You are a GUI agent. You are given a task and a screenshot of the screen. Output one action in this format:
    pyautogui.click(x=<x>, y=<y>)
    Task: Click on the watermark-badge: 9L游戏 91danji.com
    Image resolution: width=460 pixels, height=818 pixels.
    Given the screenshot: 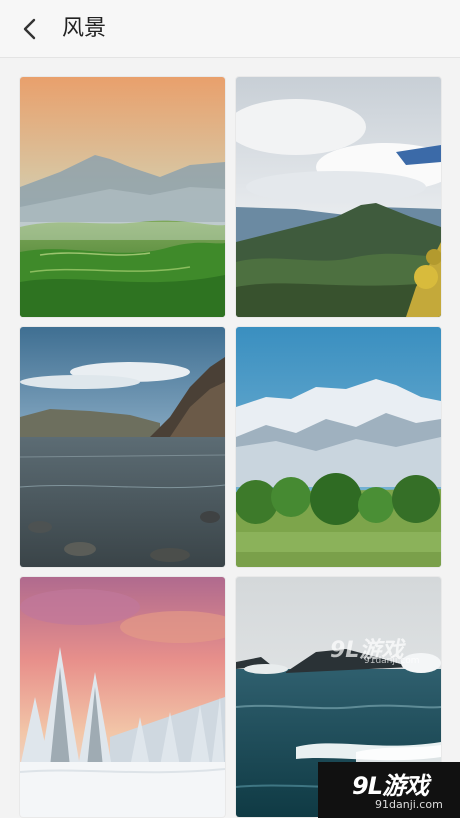 What is the action you would take?
    pyautogui.click(x=389, y=790)
    